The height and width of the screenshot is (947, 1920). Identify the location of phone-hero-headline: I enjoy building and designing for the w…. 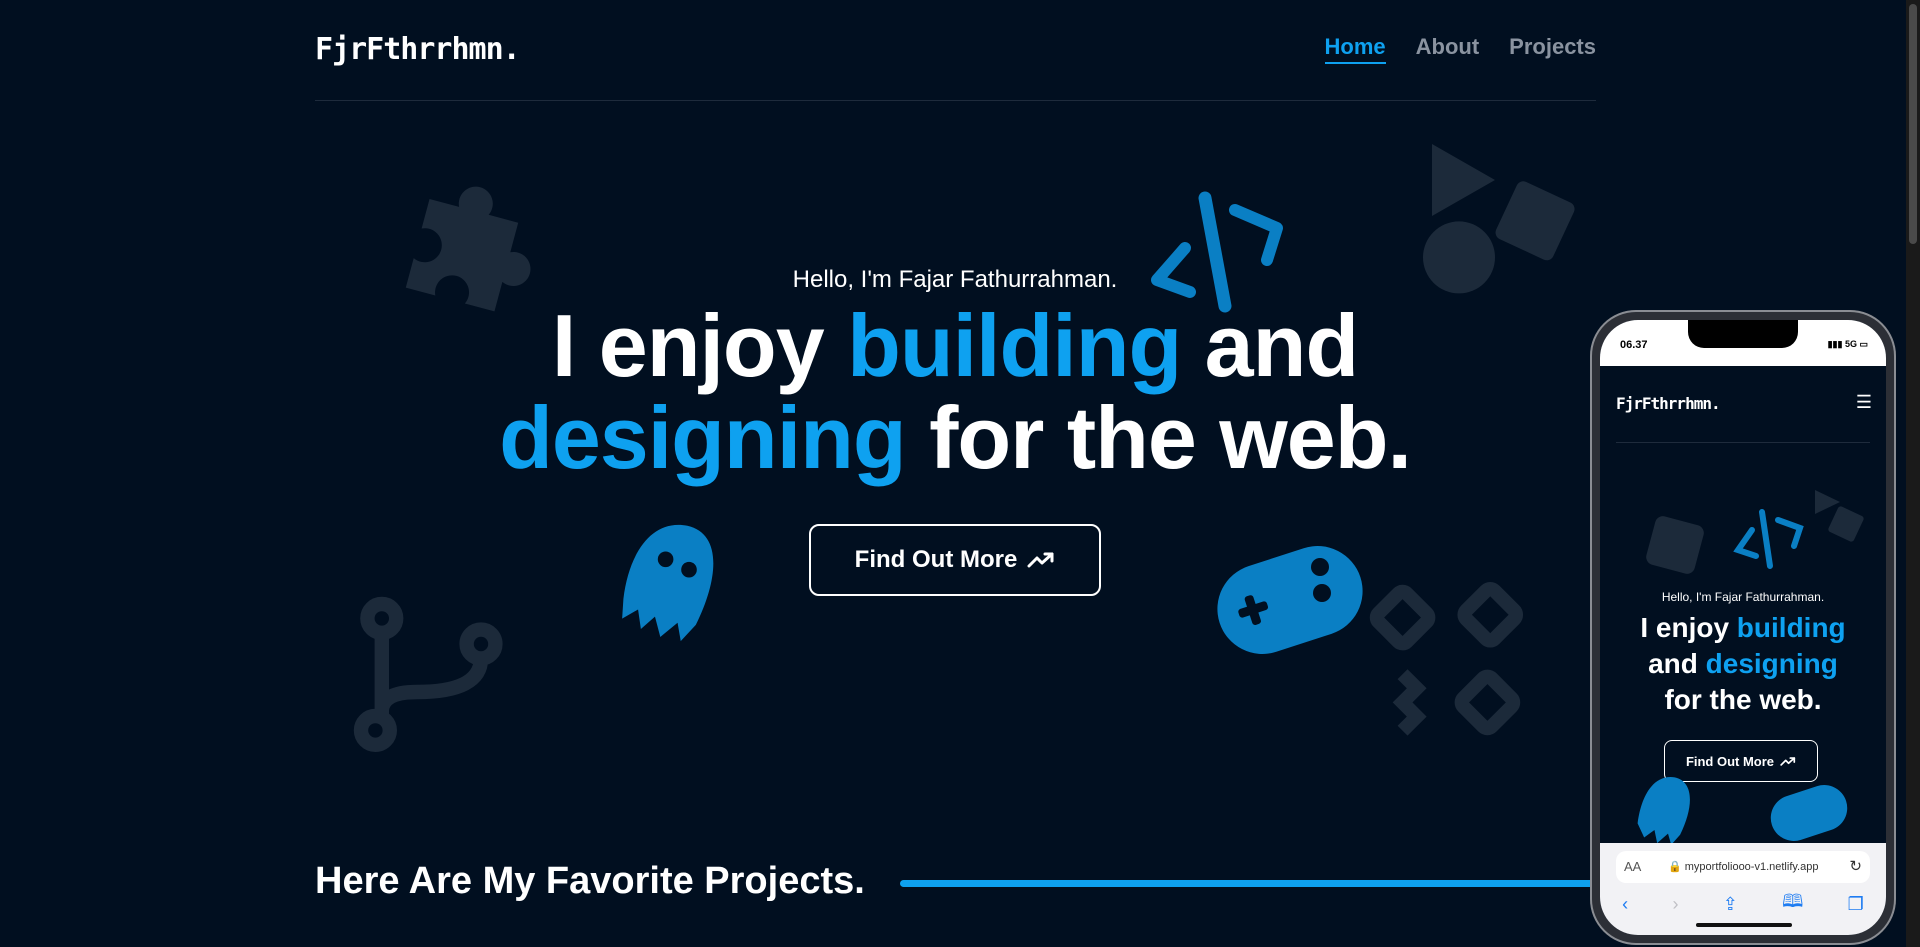
(1743, 664).